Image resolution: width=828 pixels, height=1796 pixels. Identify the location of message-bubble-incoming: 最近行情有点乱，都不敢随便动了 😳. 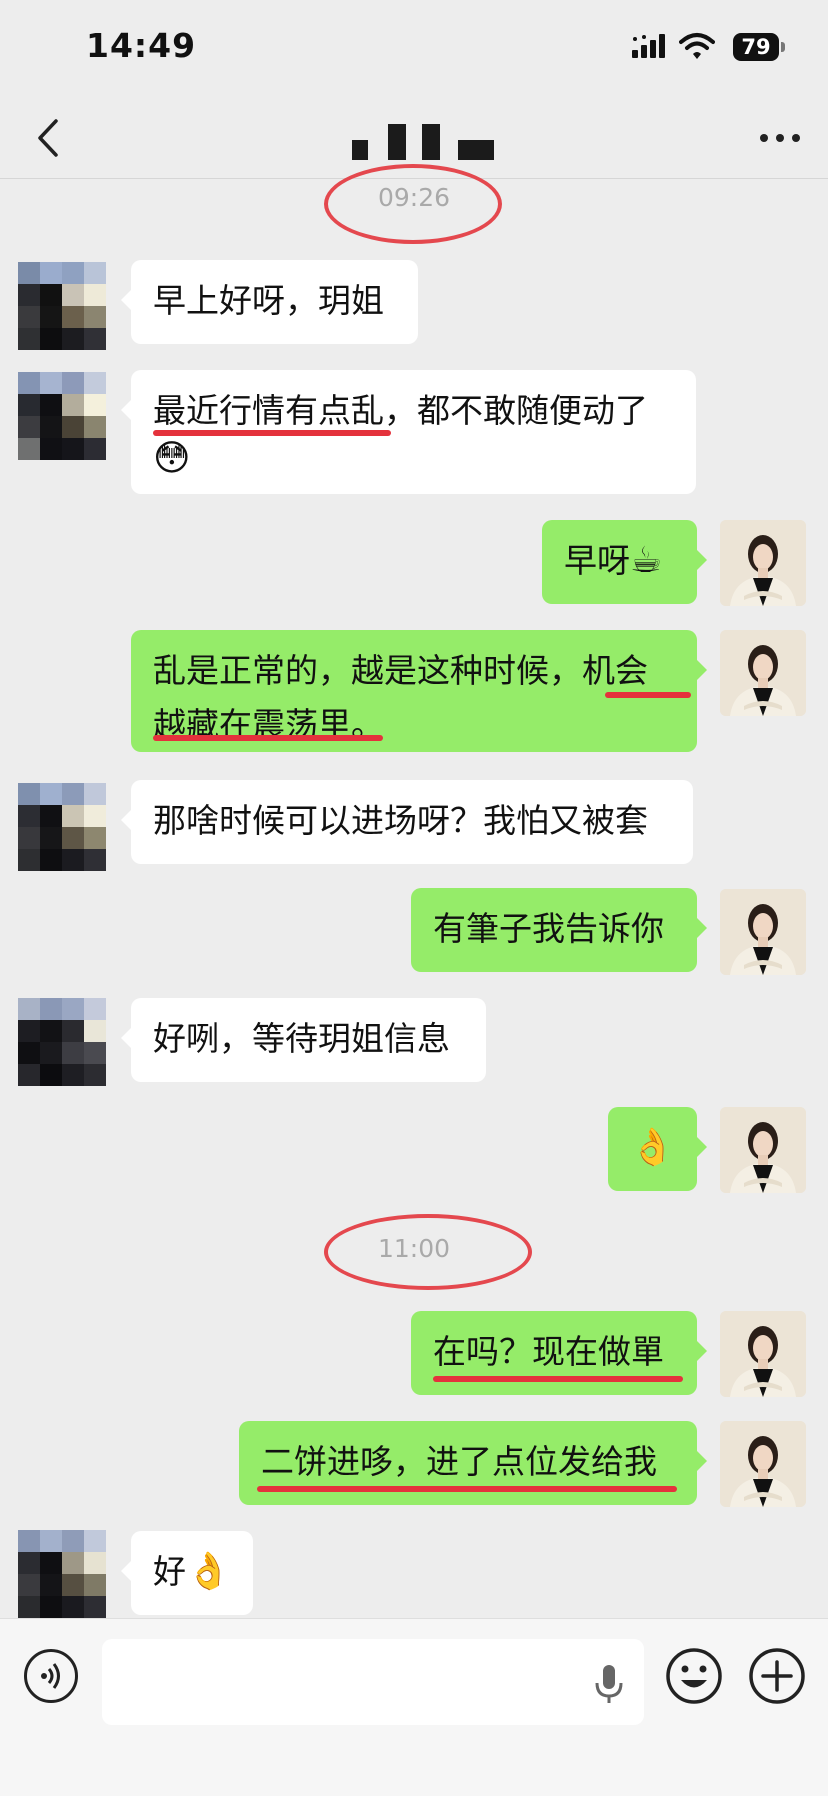
(408, 432).